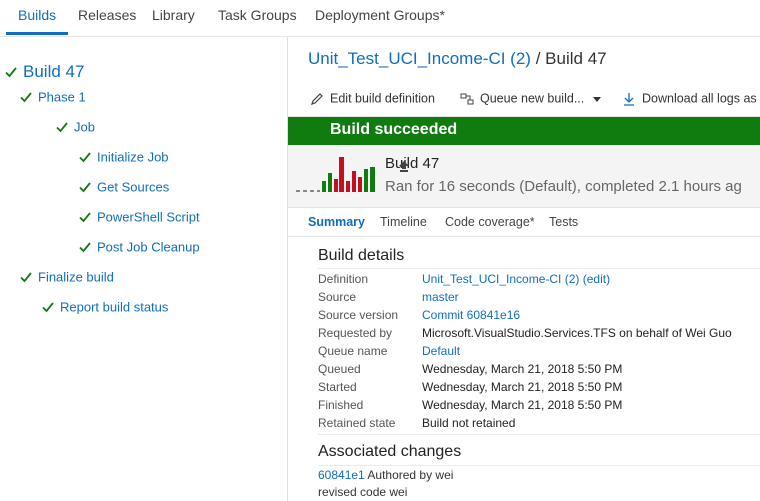 This screenshot has width=760, height=501. I want to click on retained-state-value: Build not retained, so click(469, 423).